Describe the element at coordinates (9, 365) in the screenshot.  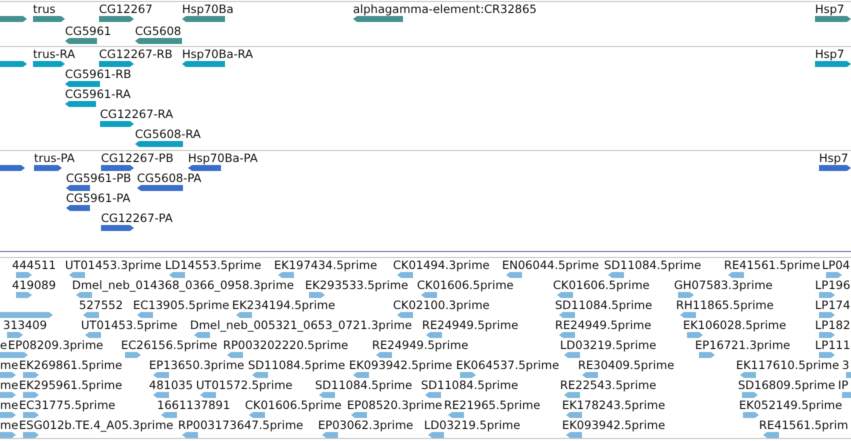
I see `feature-label: me` at that location.